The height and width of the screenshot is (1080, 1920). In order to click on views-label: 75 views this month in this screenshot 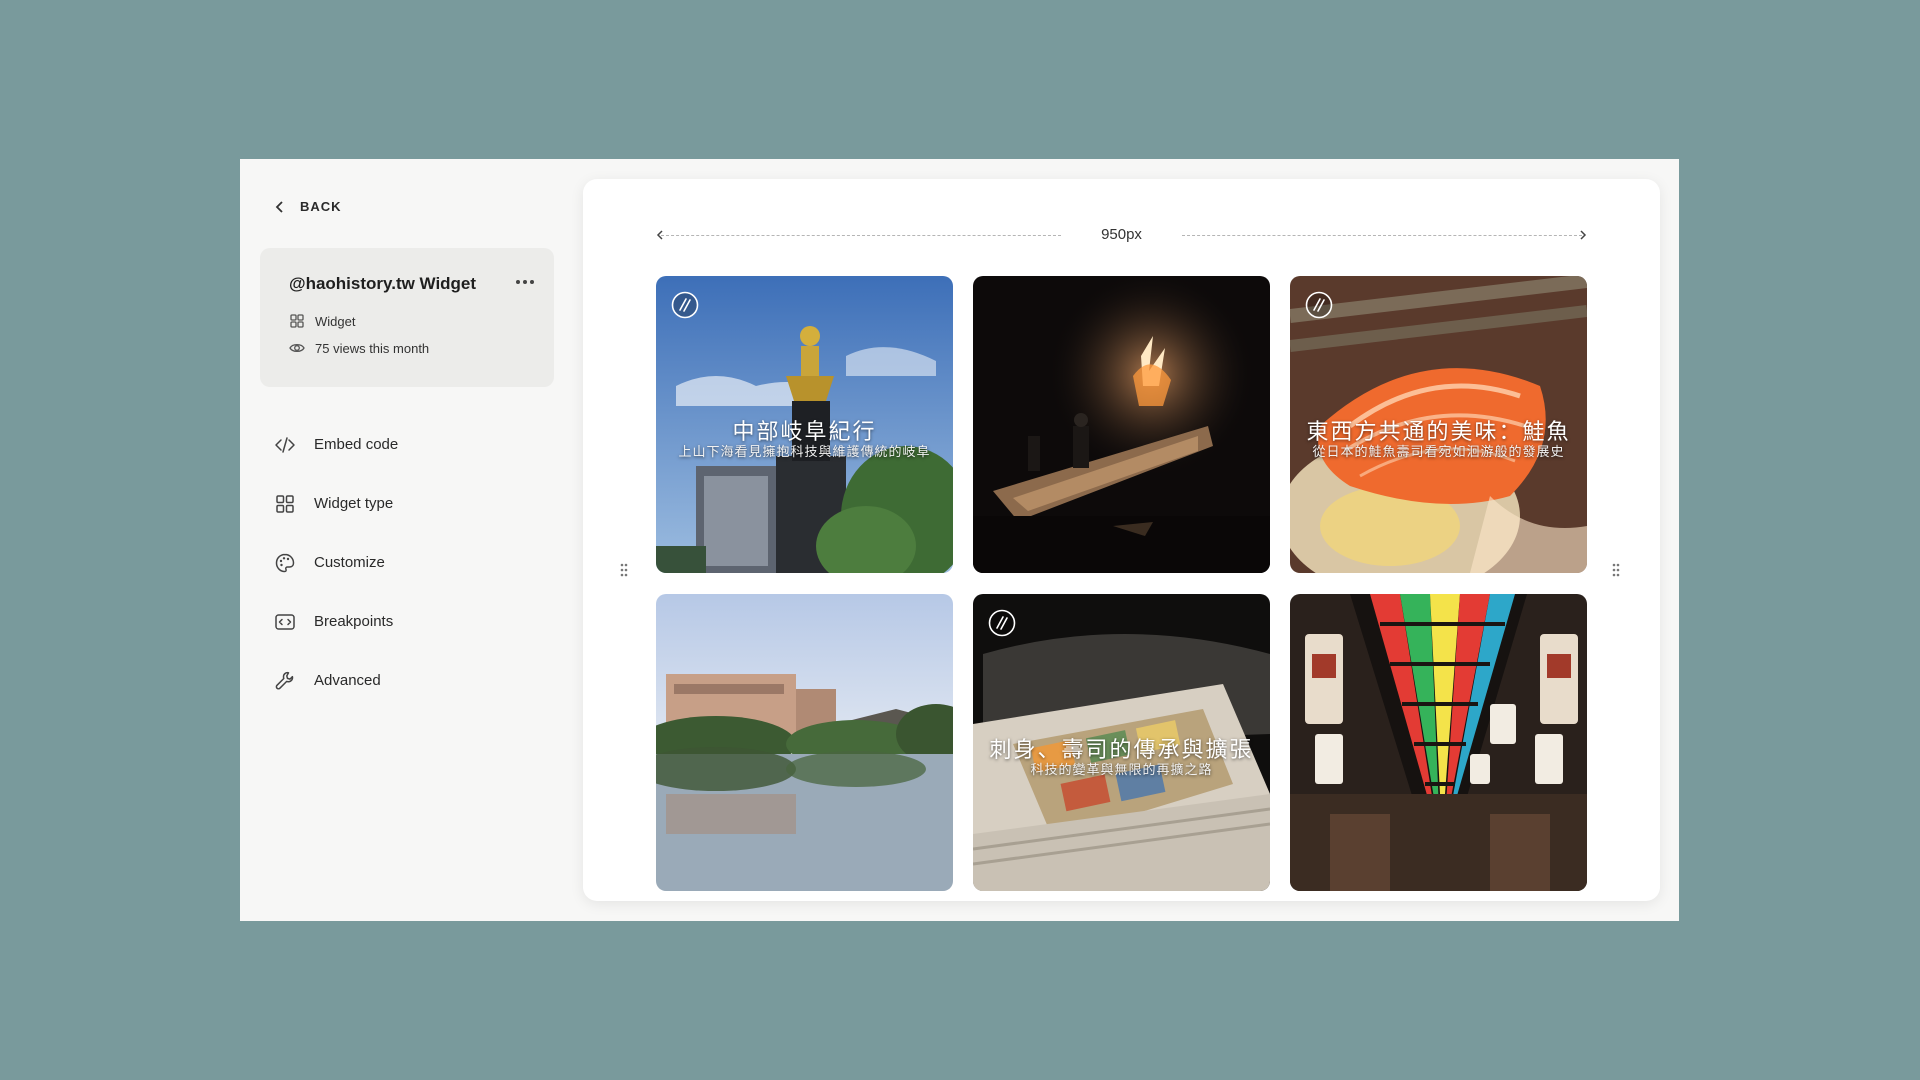, I will do `click(372, 348)`.